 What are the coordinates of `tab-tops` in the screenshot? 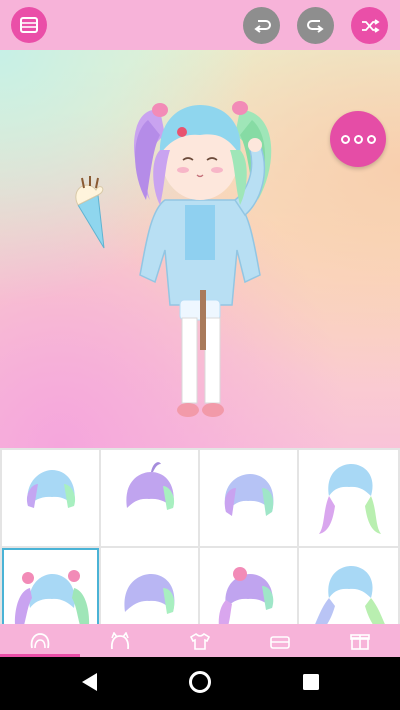 It's located at (200, 640).